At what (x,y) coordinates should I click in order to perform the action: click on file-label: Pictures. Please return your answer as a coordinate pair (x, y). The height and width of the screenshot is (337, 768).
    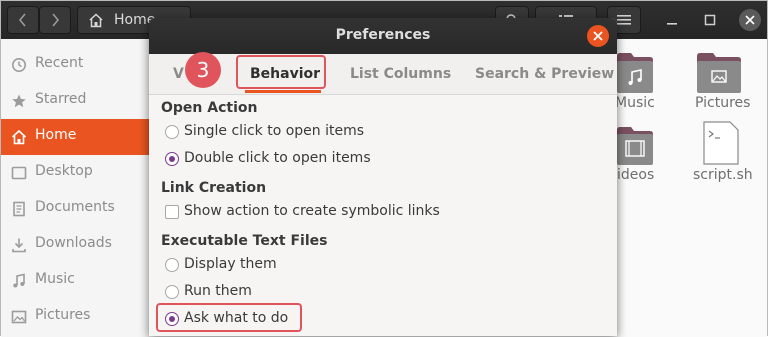
    Looking at the image, I should click on (723, 103).